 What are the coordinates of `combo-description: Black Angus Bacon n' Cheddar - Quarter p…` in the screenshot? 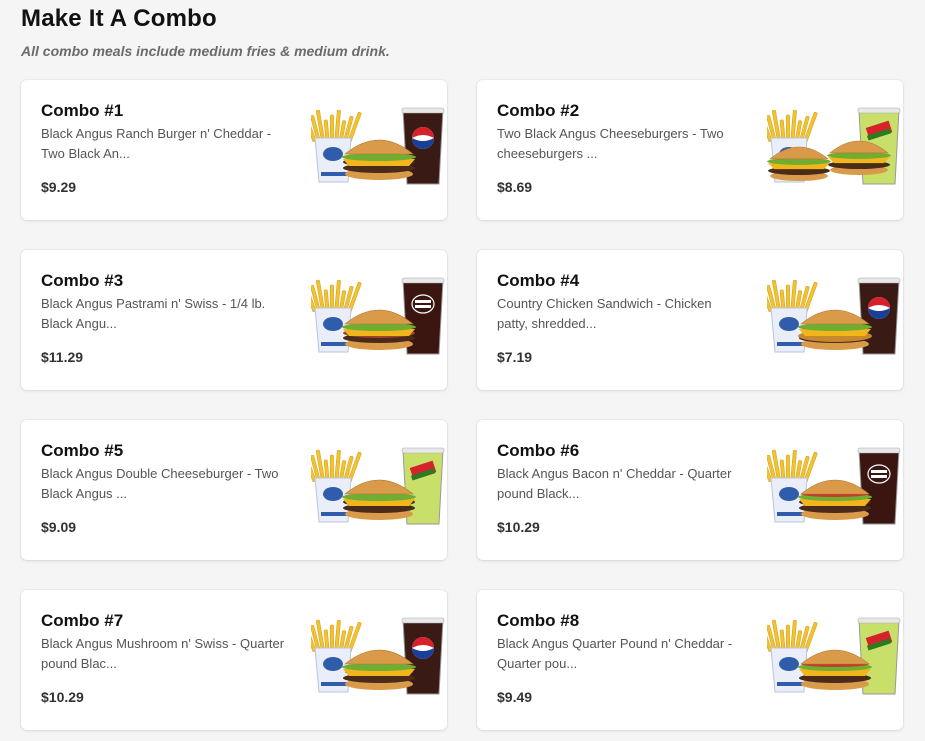 It's located at (622, 483).